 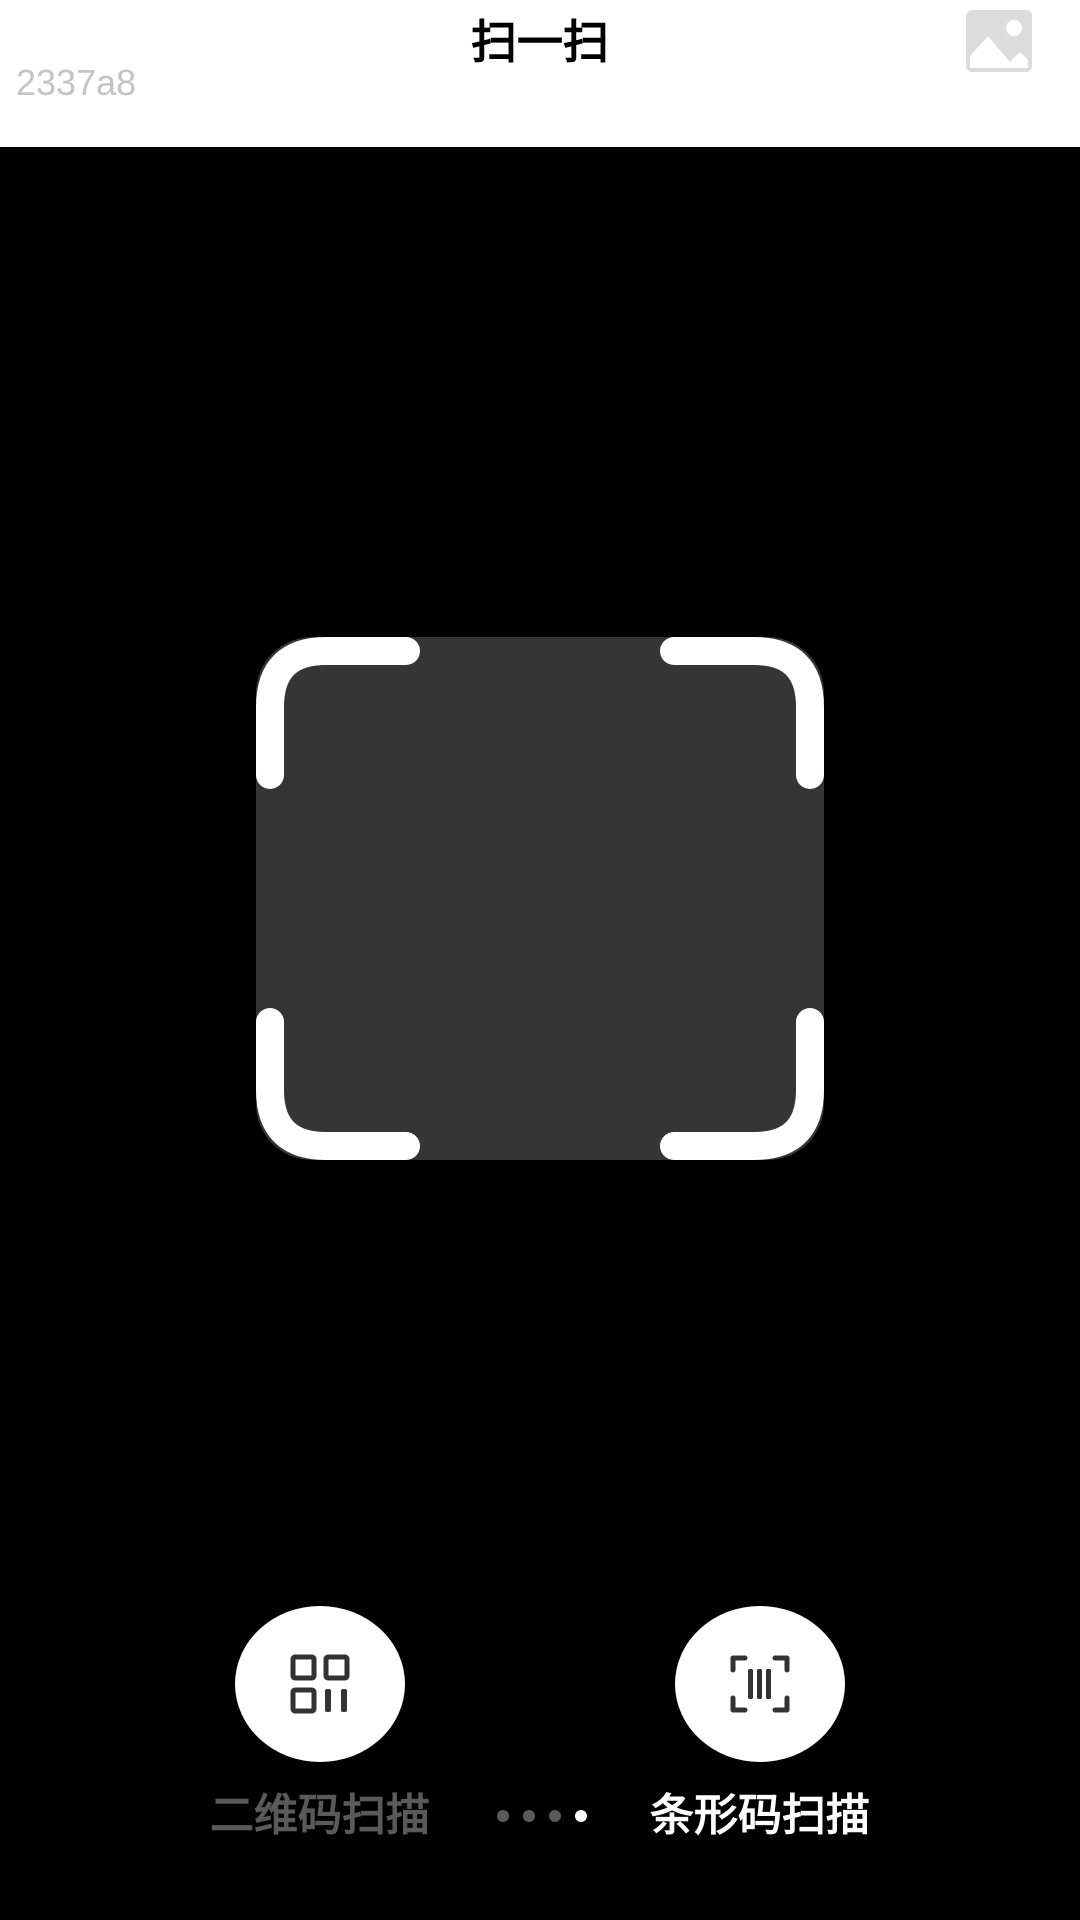 What do you see at coordinates (999, 44) in the screenshot?
I see `image-icon` at bounding box center [999, 44].